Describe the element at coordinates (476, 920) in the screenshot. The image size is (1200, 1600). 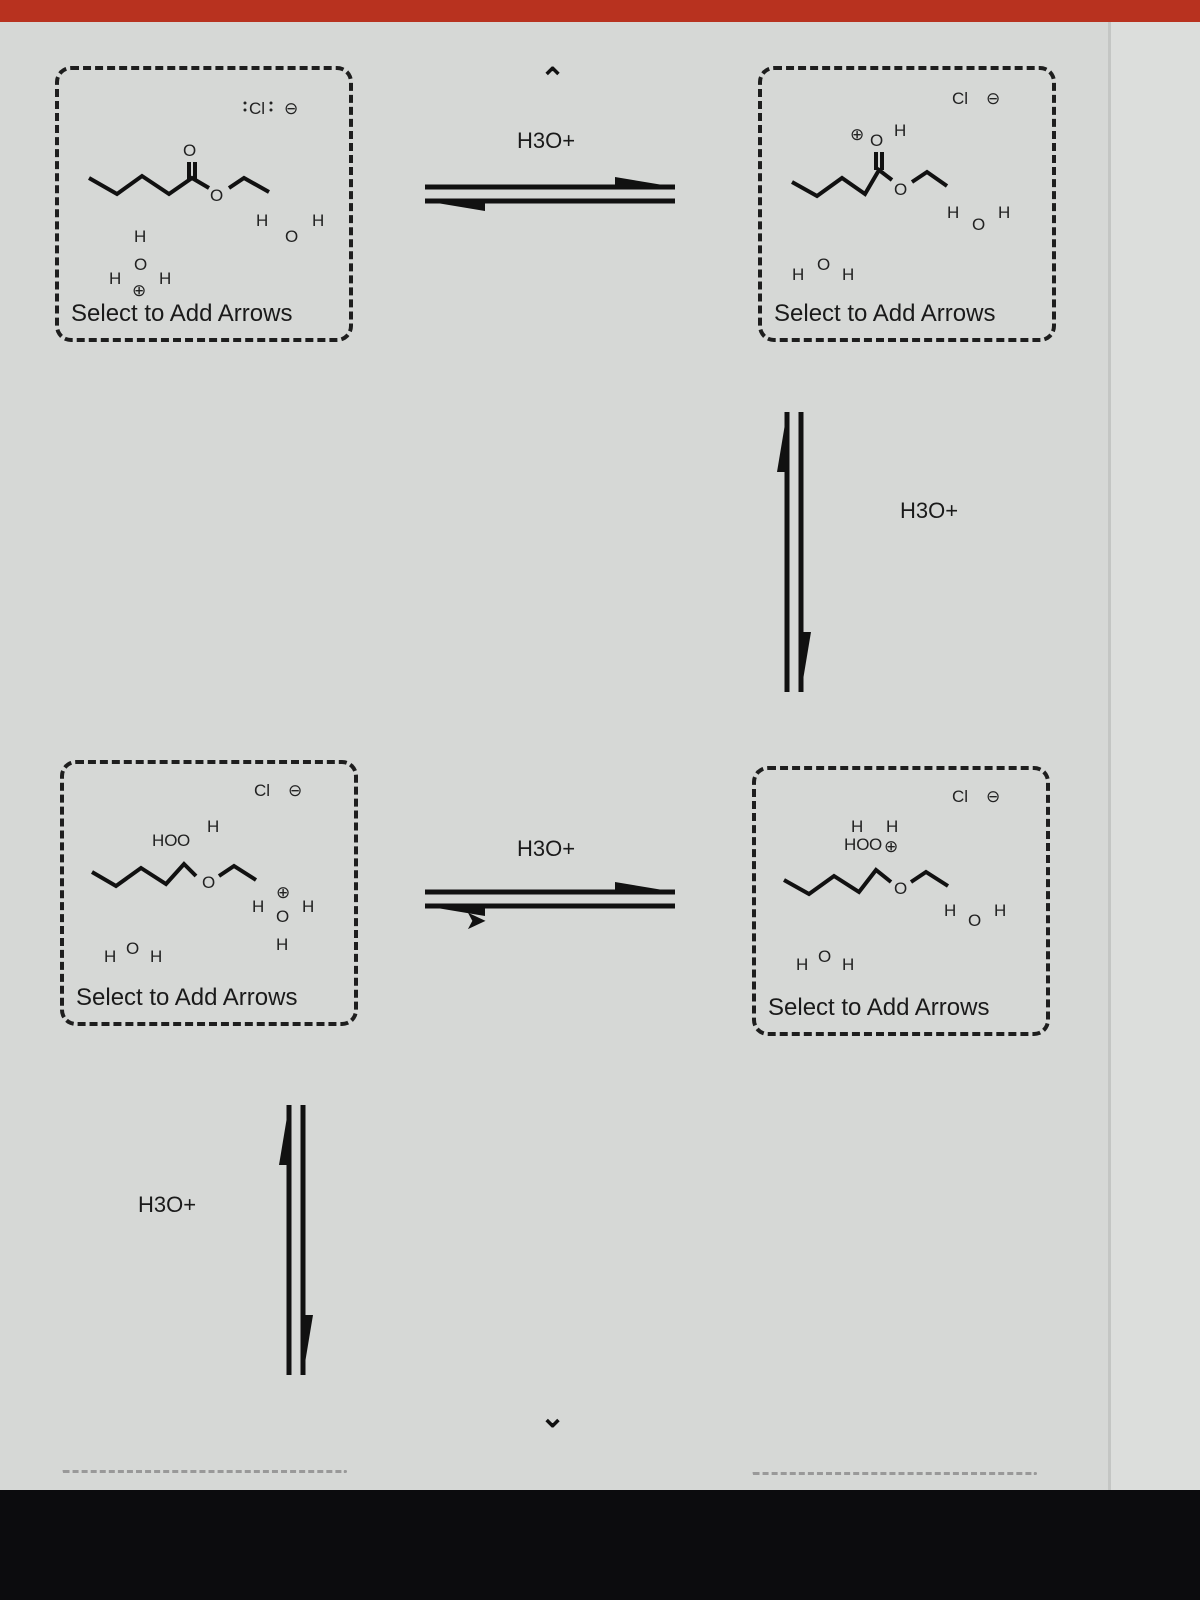
I see `mouse-cursor-icon: ➤` at that location.